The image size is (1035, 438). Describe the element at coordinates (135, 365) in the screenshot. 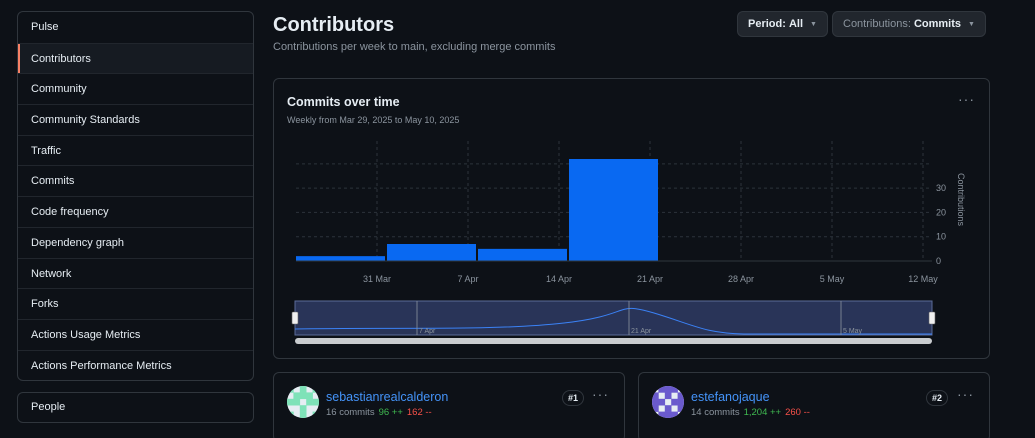

I see `sidebar-item-actions-performance-metrics: Actions Performance Metrics` at that location.